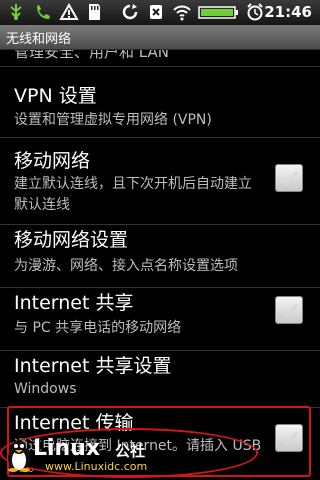  What do you see at coordinates (74, 303) in the screenshot?
I see `item-title: Internet 共享` at bounding box center [74, 303].